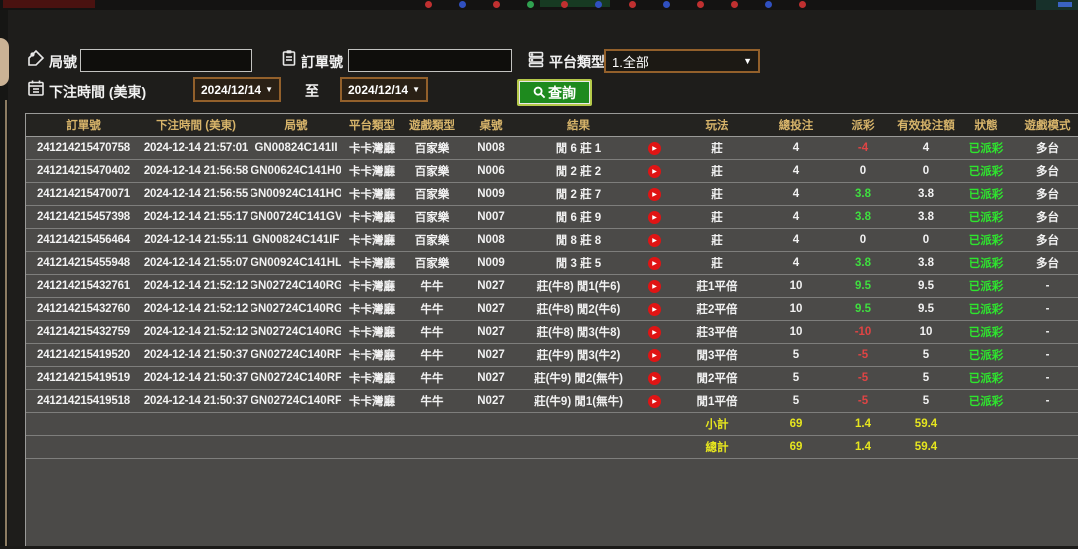  What do you see at coordinates (717, 424) in the screenshot?
I see `subtotal-row-label: 小計` at bounding box center [717, 424].